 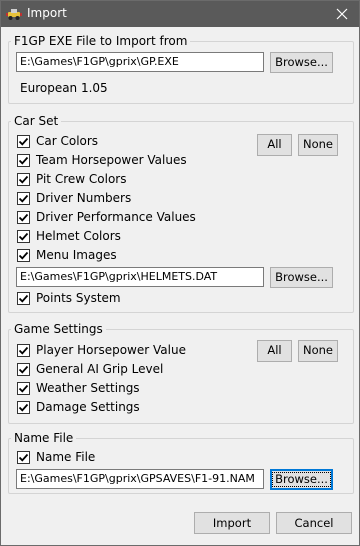 What do you see at coordinates (78, 298) in the screenshot?
I see `points-system-label: Points System` at bounding box center [78, 298].